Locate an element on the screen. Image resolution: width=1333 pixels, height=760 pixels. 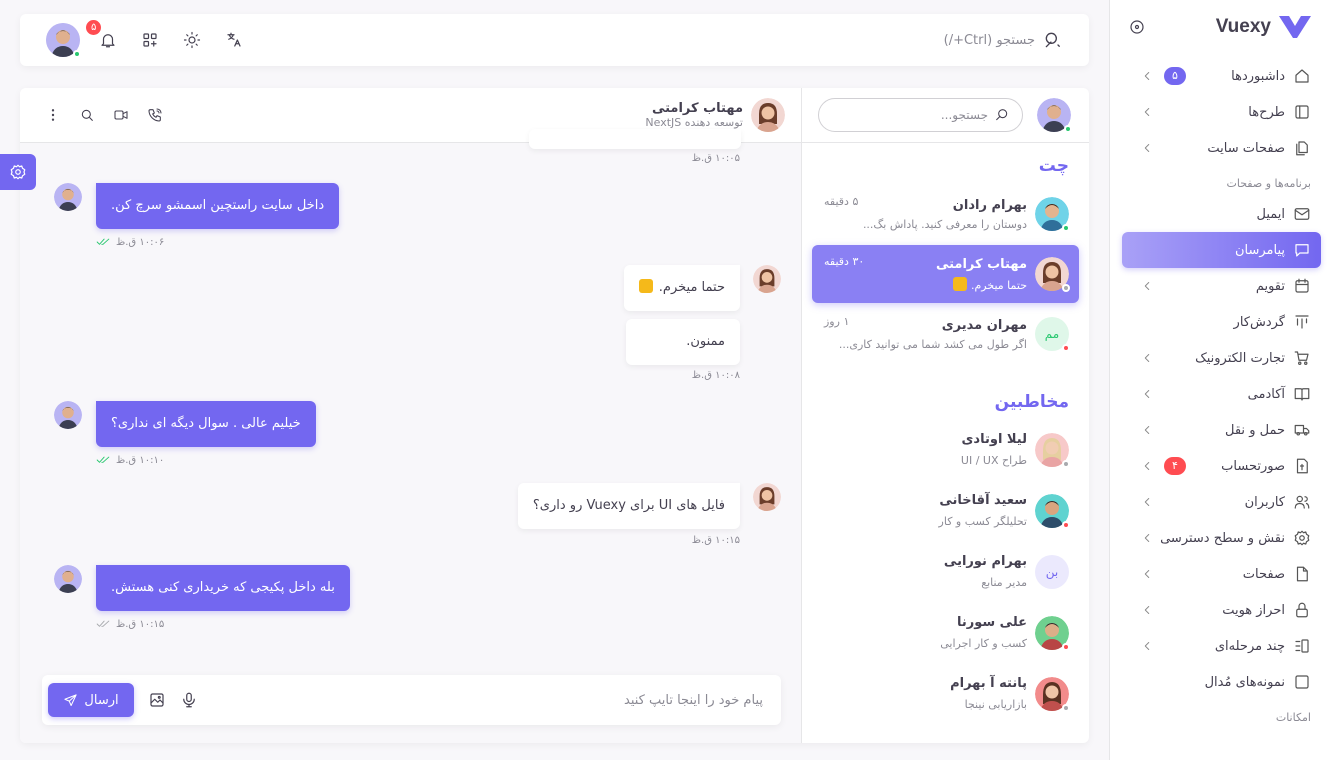
wizard-icon is located at coordinates (1302, 646).